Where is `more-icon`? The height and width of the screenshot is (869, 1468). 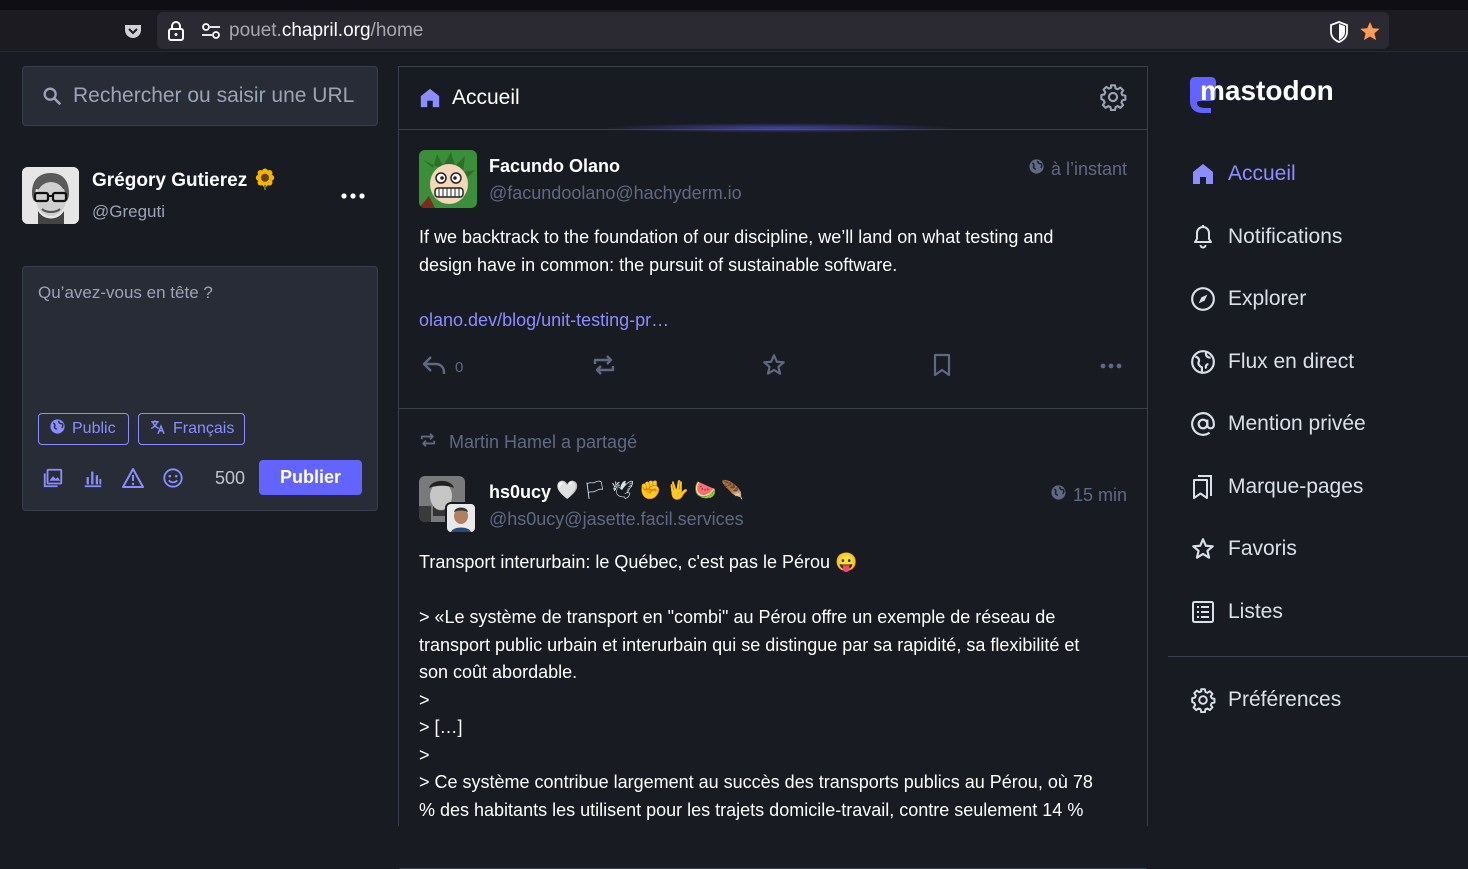
more-icon is located at coordinates (1111, 367).